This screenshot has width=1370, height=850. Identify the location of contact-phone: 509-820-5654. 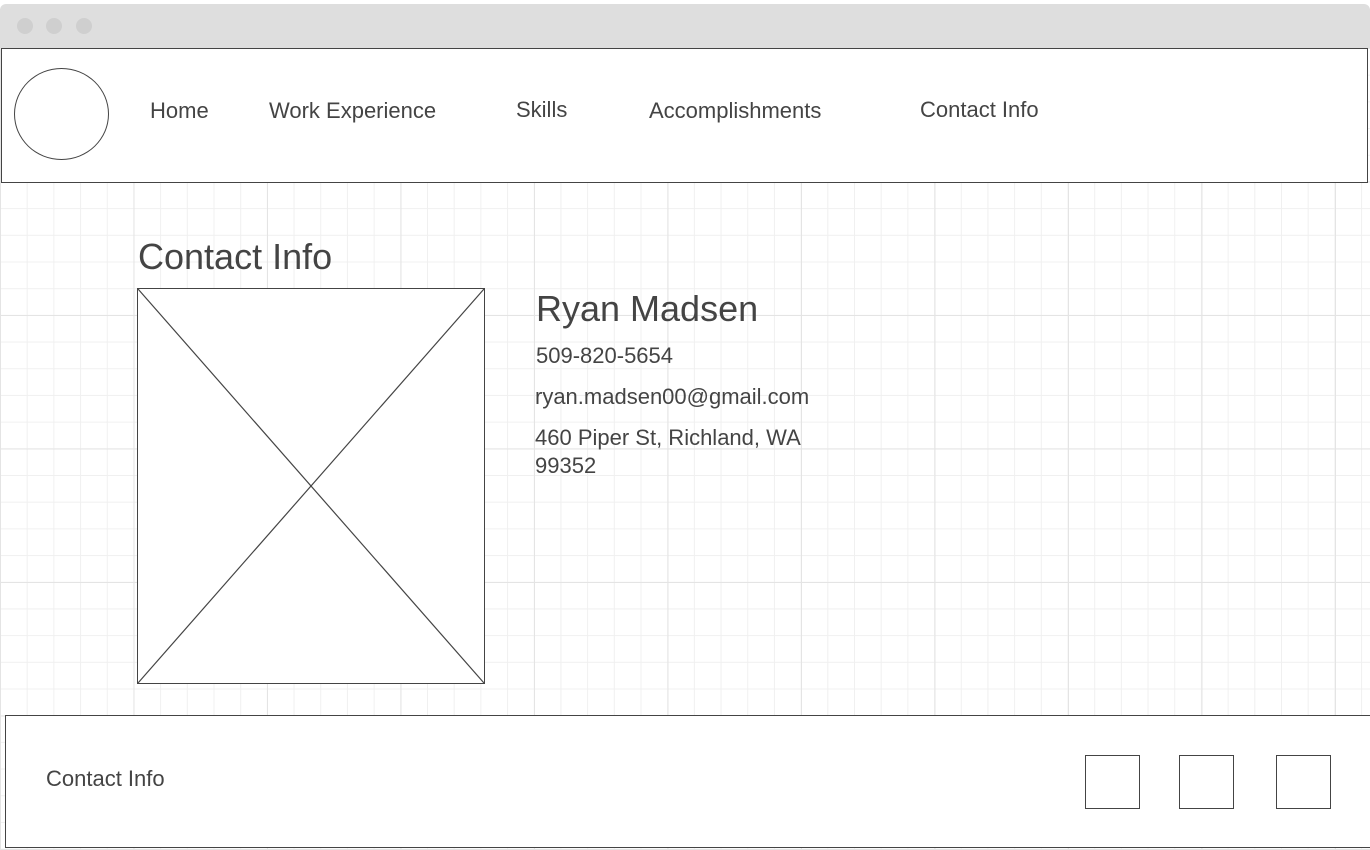
(605, 355).